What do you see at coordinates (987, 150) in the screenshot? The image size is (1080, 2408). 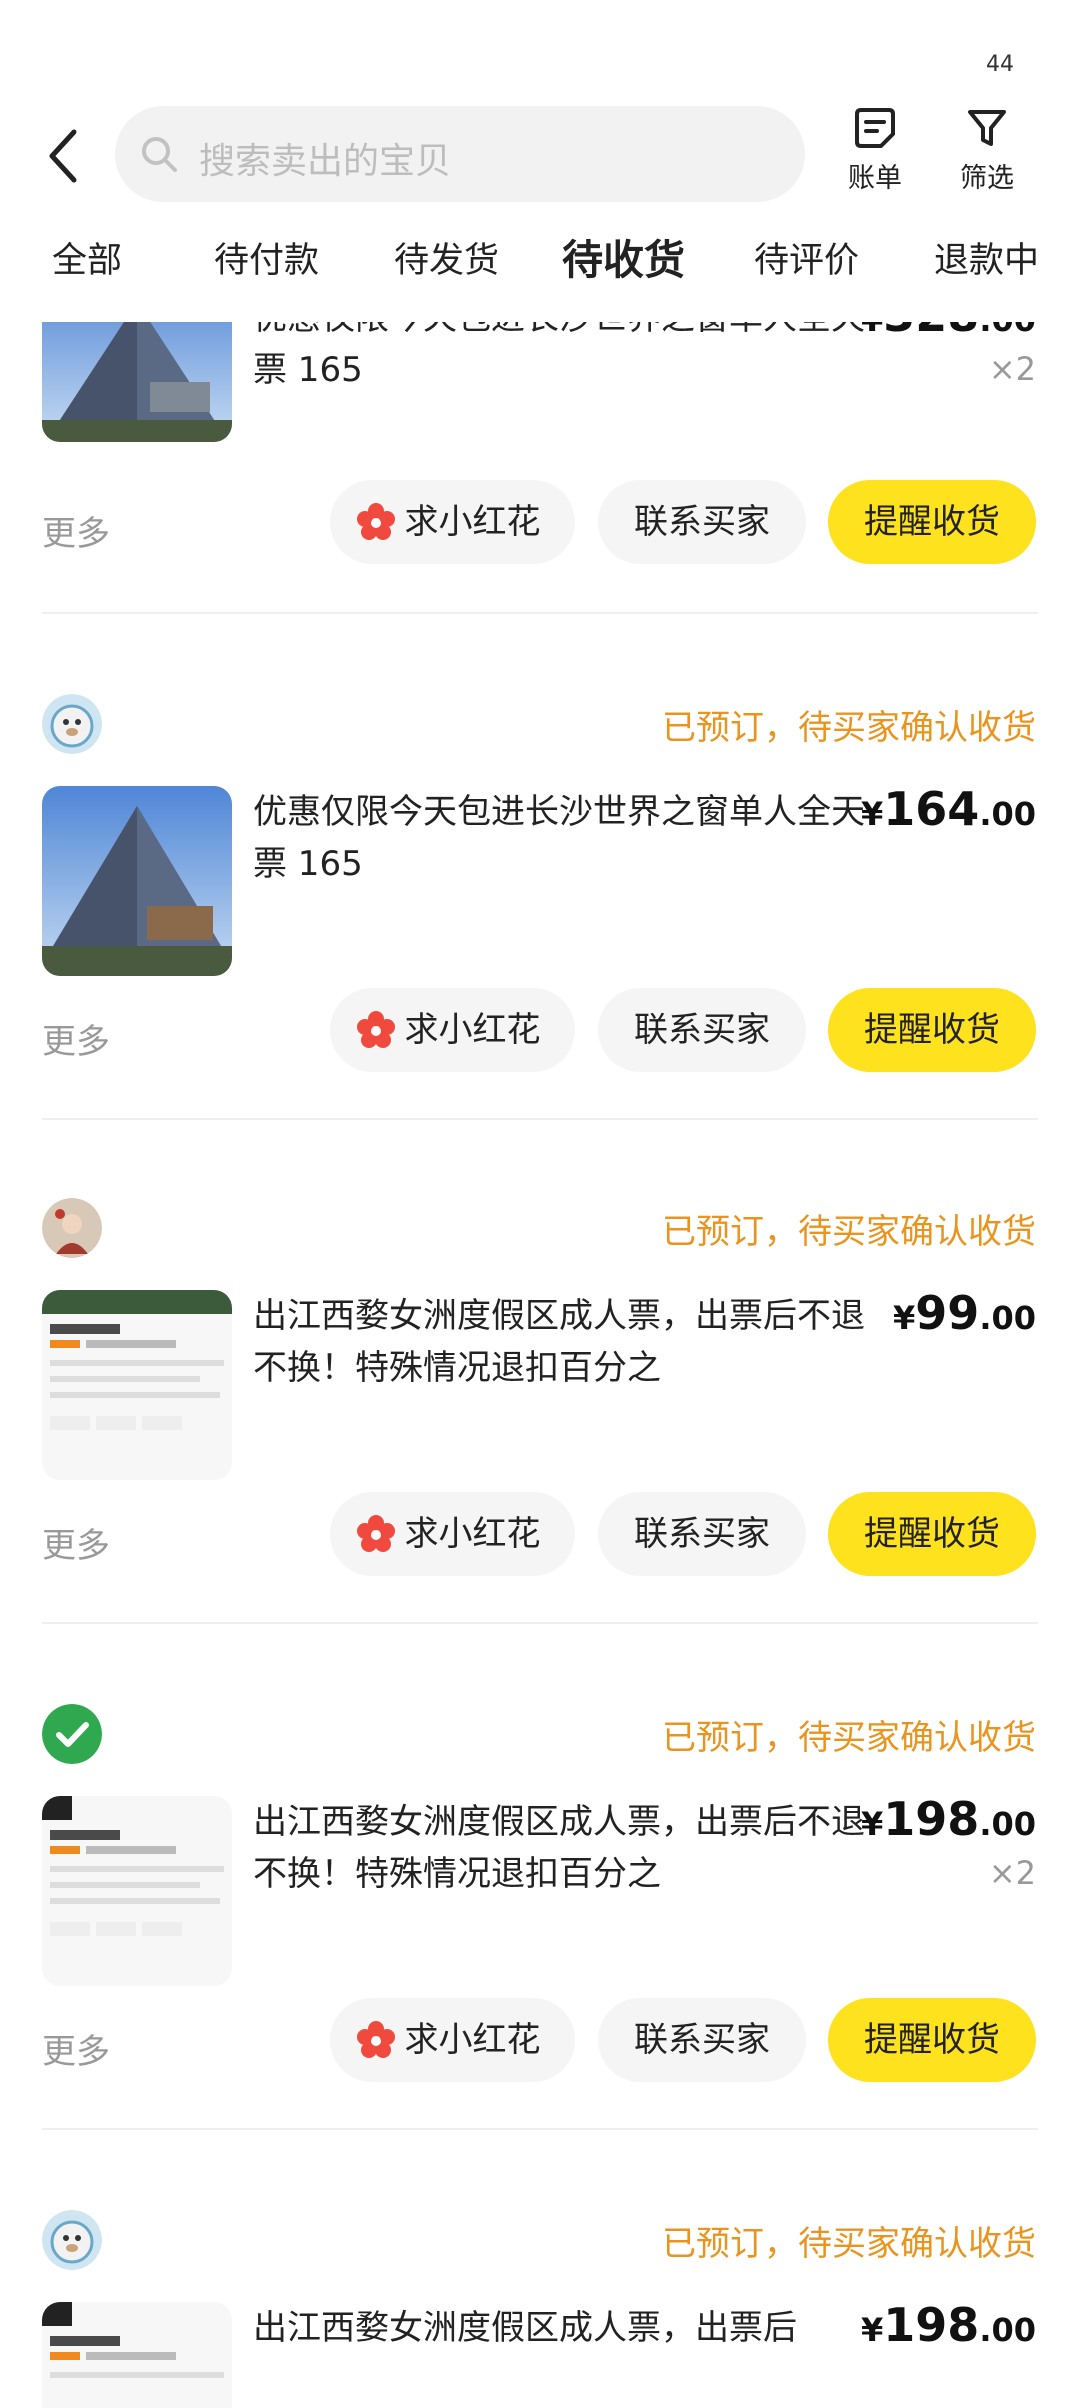 I see `filter-button: 筛选` at bounding box center [987, 150].